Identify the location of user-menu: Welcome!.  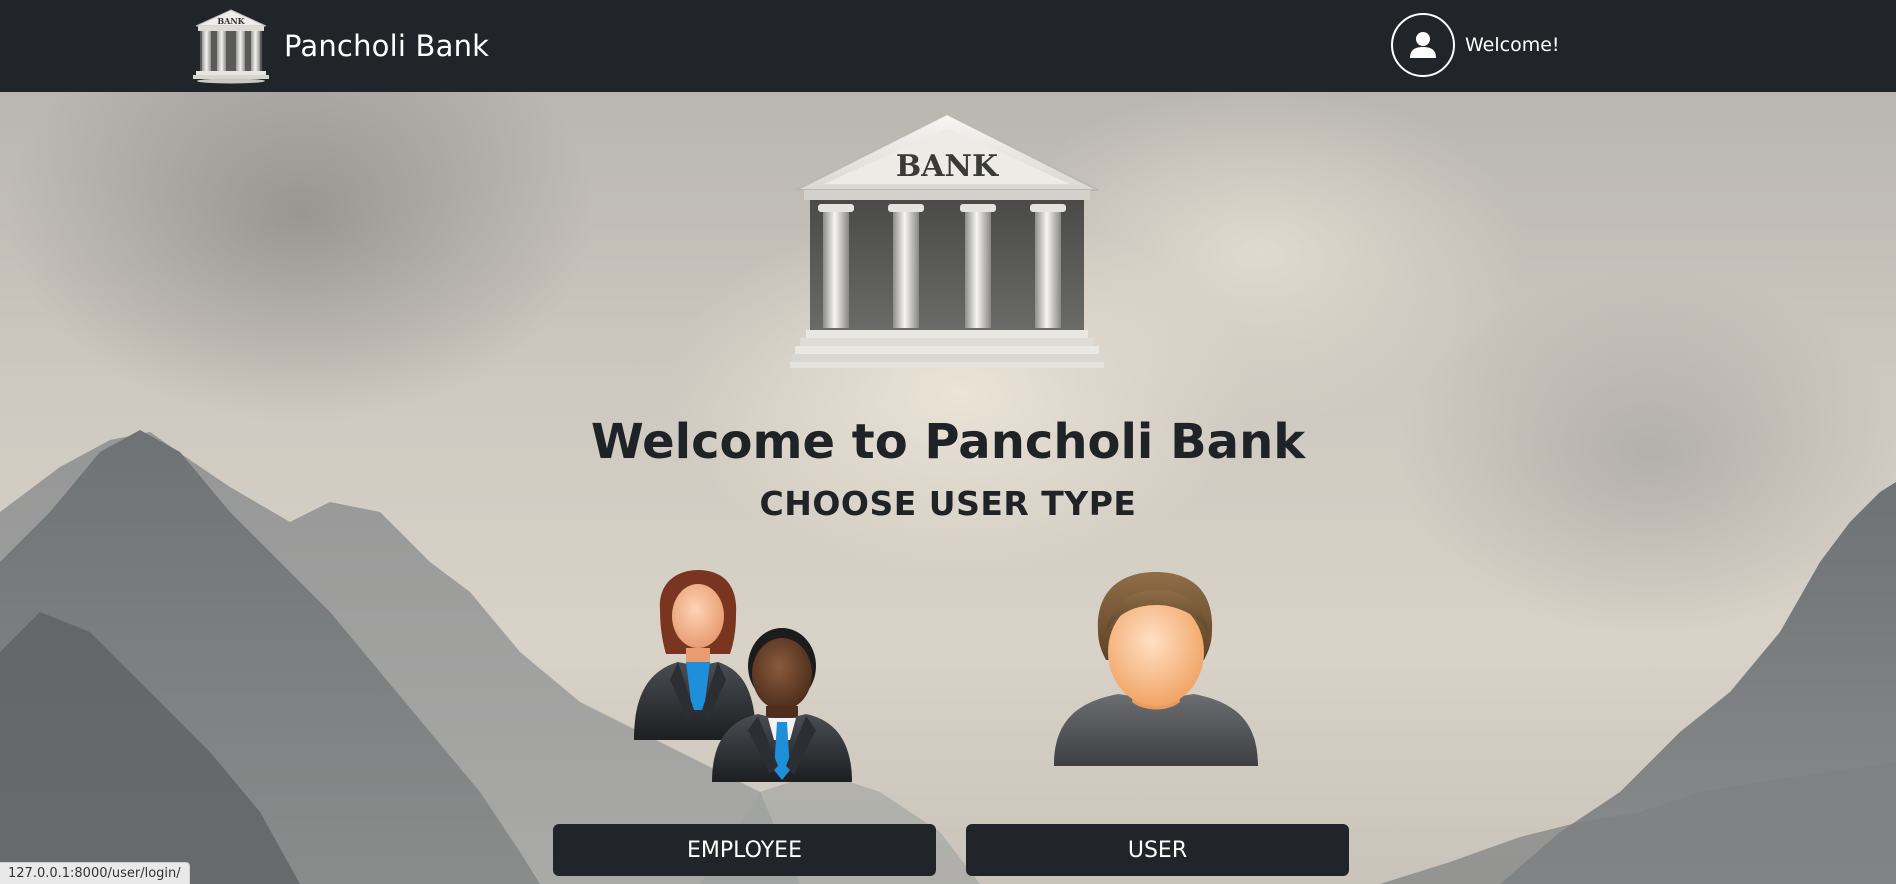
(1475, 45).